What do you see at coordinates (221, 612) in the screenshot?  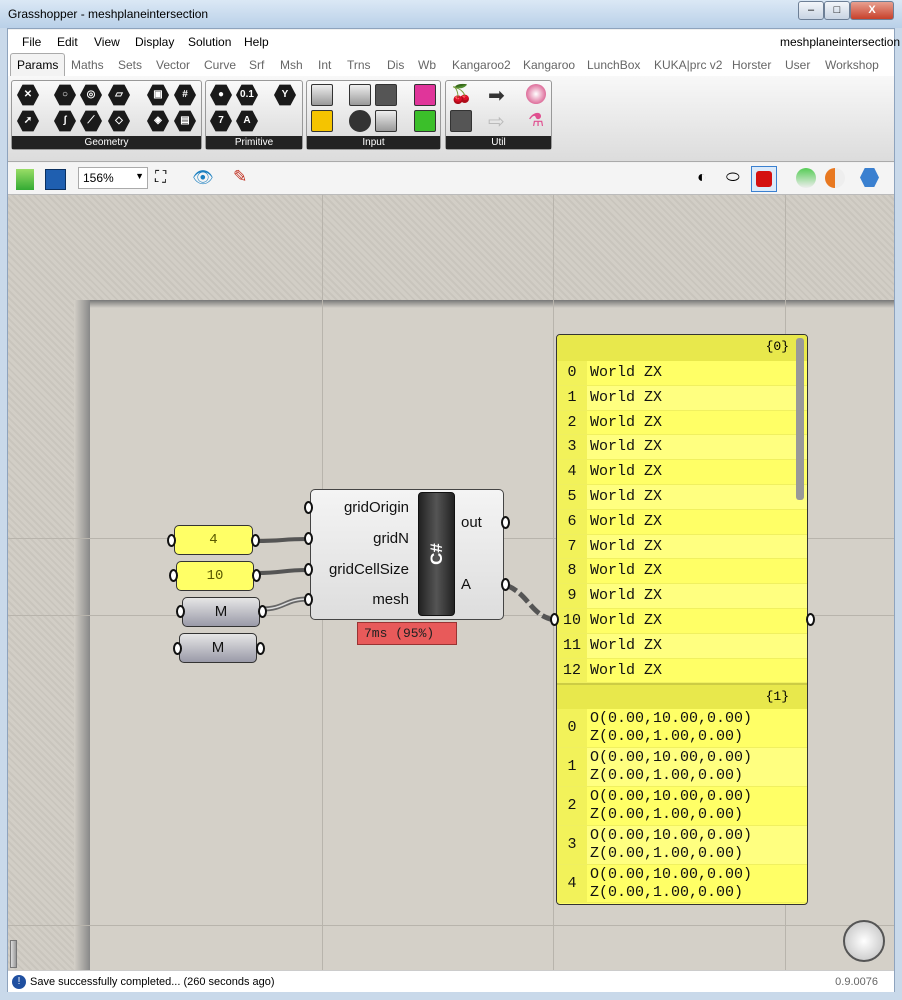 I see `mesh-param-1: M` at bounding box center [221, 612].